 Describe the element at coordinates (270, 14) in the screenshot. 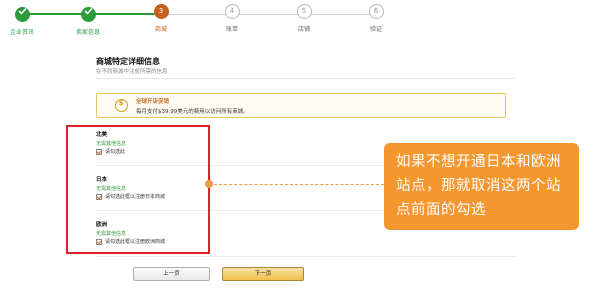

I see `stepper-line-todo` at that location.